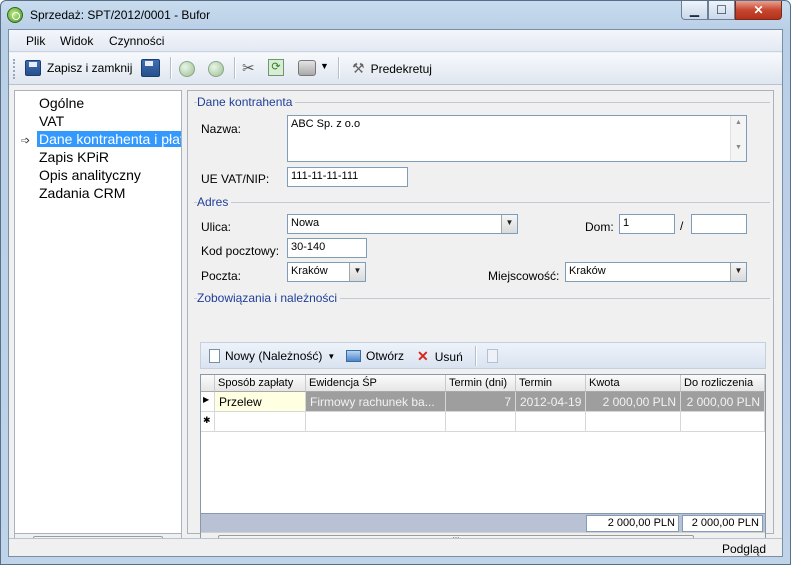 The height and width of the screenshot is (565, 791). I want to click on scroll-down-icon: ▼, so click(738, 147).